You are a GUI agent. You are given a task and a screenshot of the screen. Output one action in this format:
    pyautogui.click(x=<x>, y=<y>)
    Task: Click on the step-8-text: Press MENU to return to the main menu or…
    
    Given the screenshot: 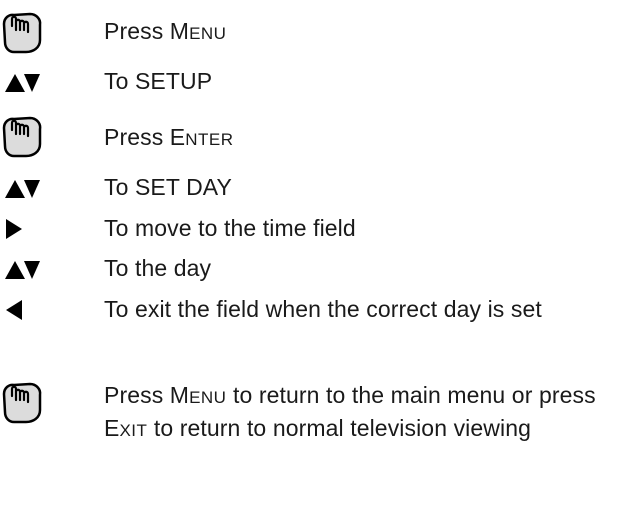 What is the action you would take?
    pyautogui.click(x=350, y=411)
    